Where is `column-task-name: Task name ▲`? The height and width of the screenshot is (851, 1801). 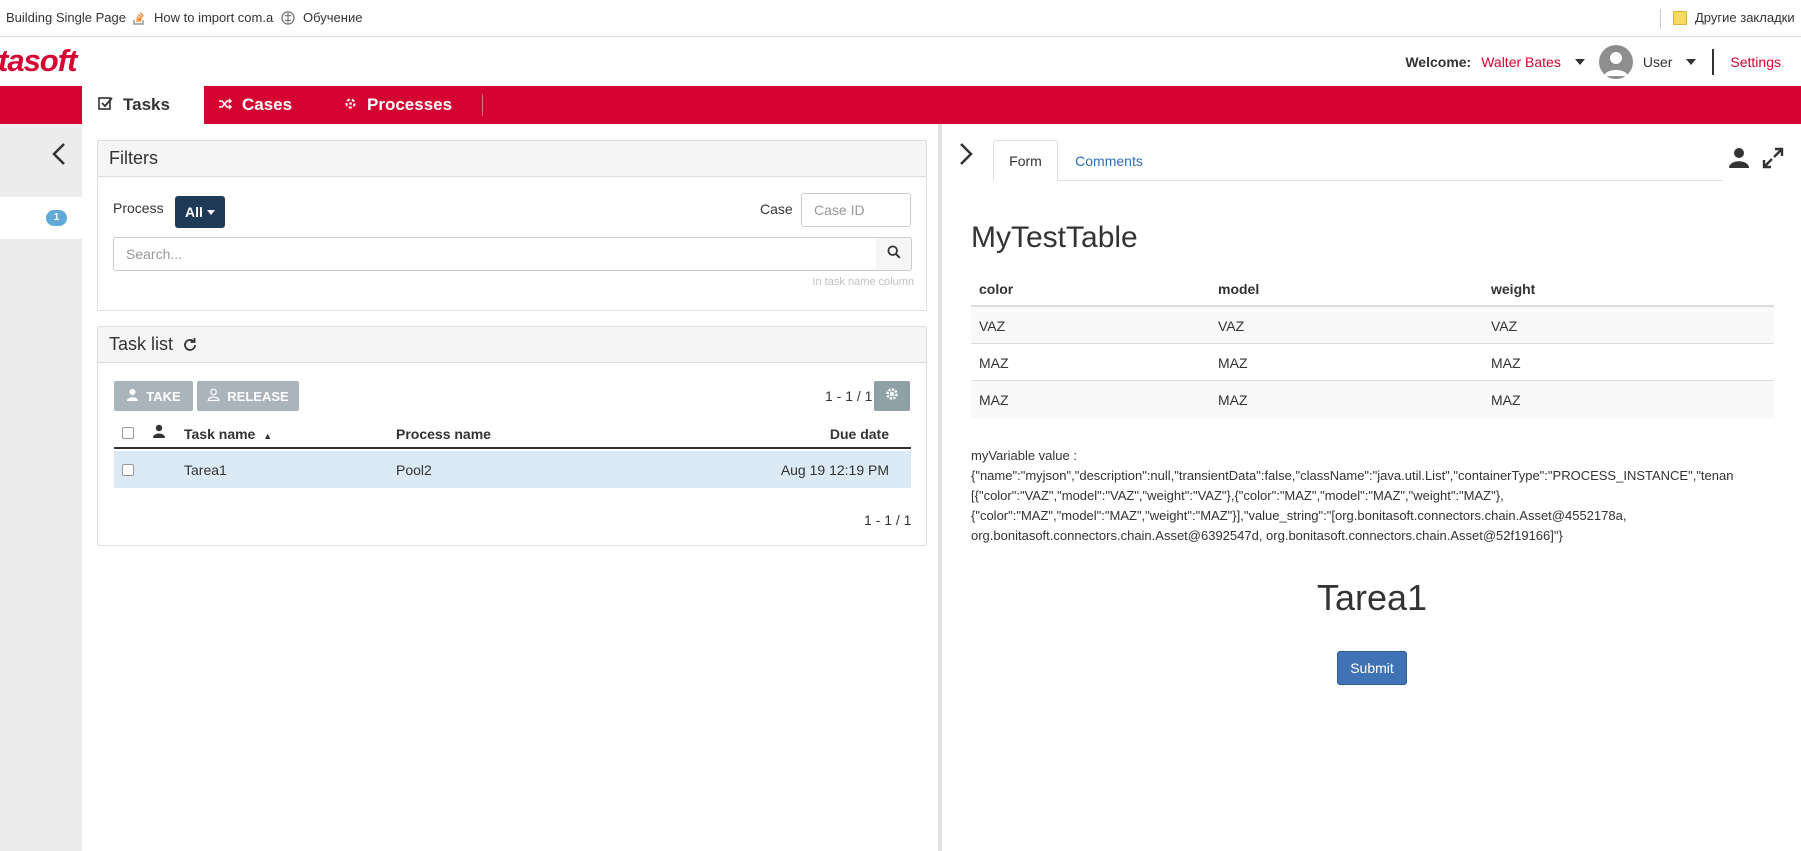
column-task-name: Task name ▲ is located at coordinates (228, 434).